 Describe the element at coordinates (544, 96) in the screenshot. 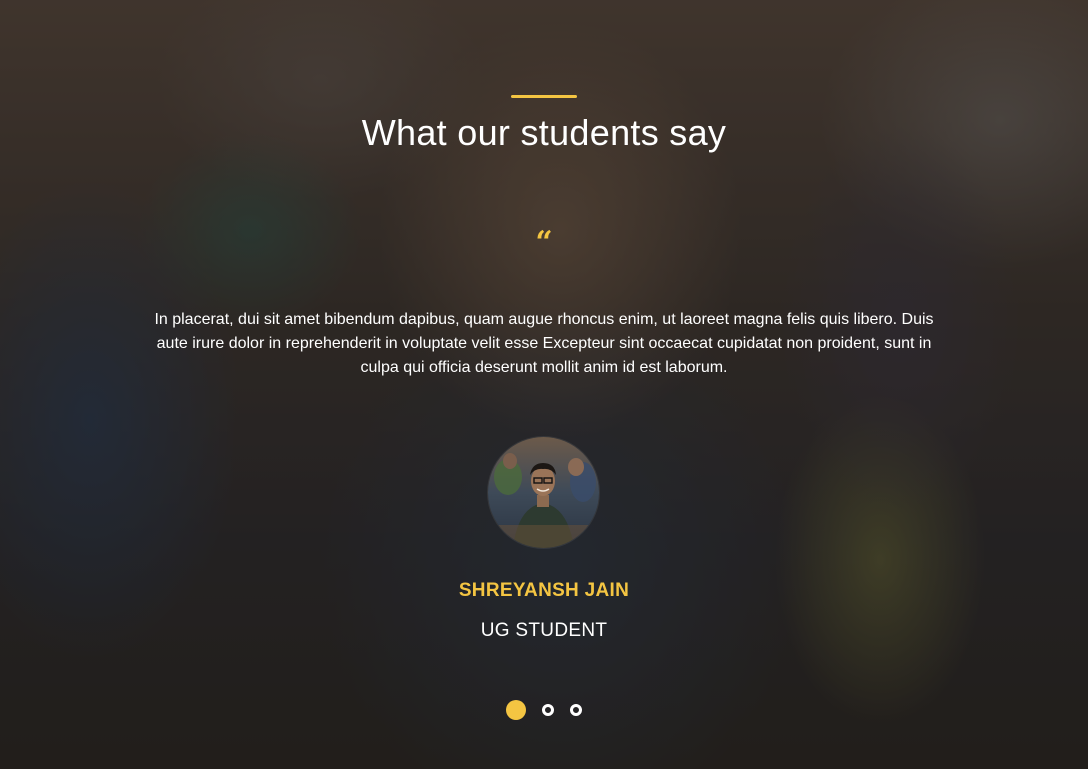

I see `title-accent-line` at that location.